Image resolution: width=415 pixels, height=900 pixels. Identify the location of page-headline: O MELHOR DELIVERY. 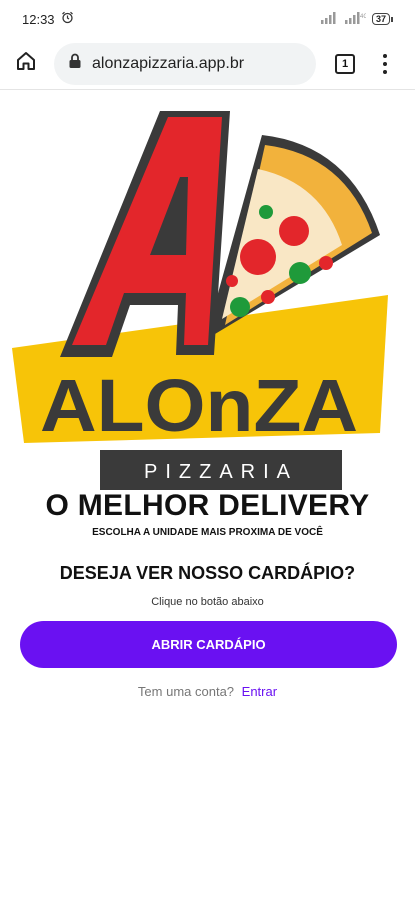
(207, 505).